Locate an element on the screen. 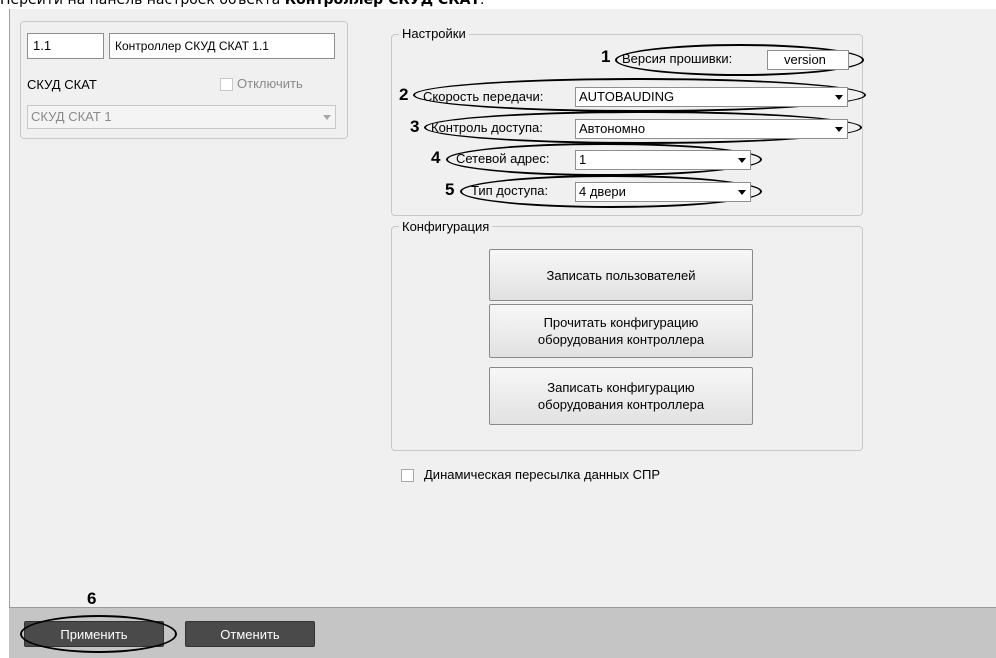  access-type-select: 4 двери is located at coordinates (663, 192).